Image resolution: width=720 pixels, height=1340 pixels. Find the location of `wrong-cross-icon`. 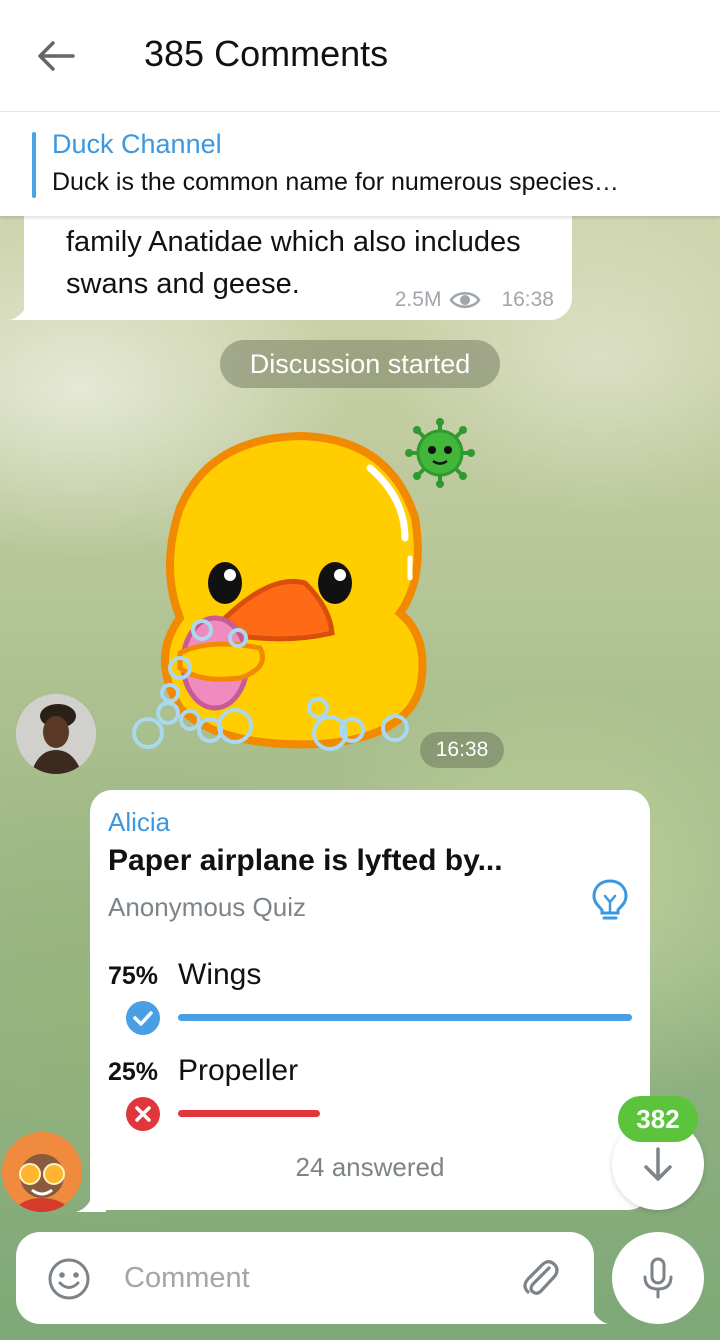

wrong-cross-icon is located at coordinates (143, 1114).